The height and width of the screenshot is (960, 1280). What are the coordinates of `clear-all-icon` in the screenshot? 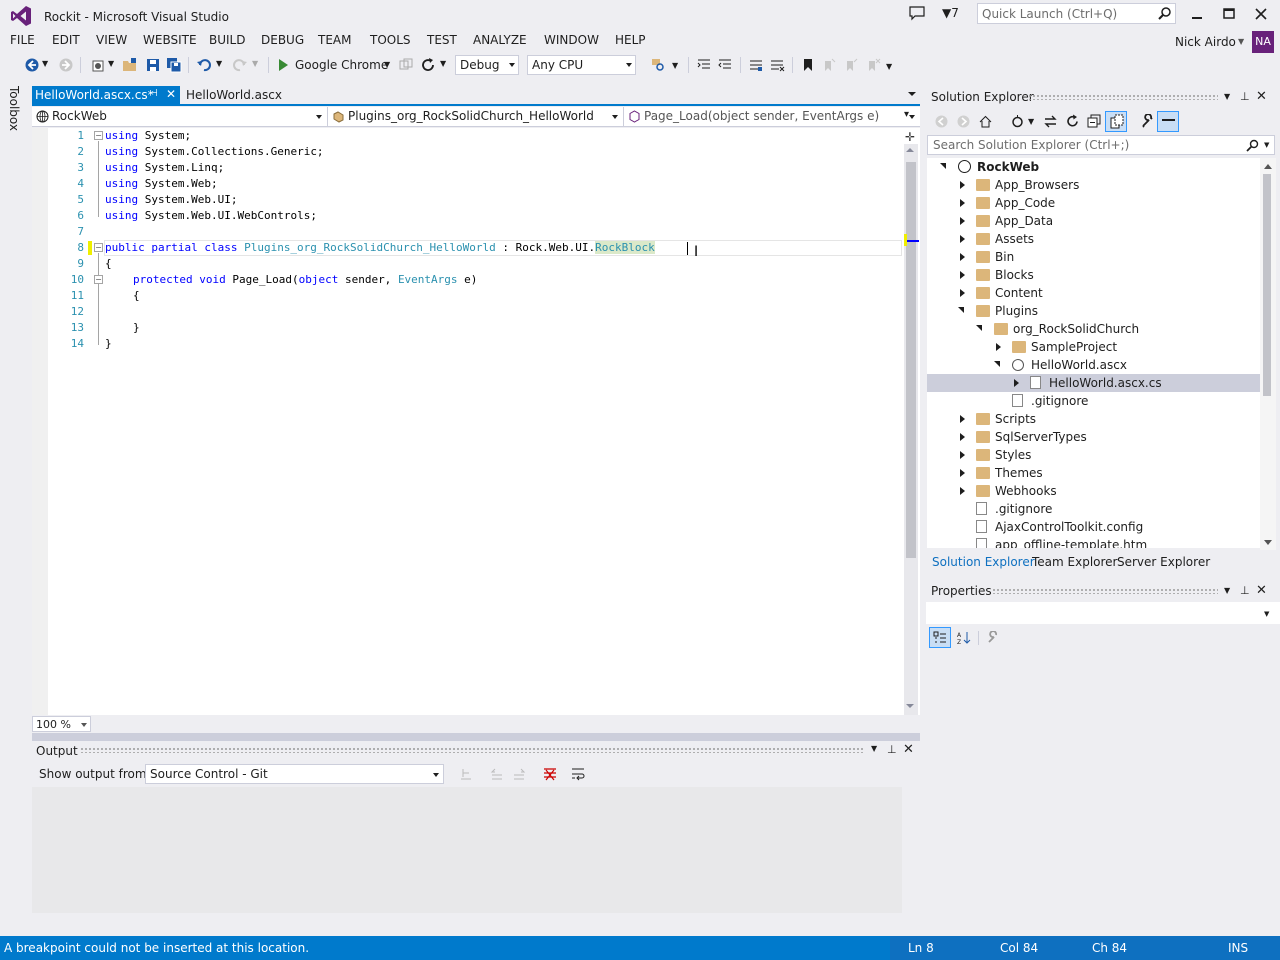 It's located at (550, 774).